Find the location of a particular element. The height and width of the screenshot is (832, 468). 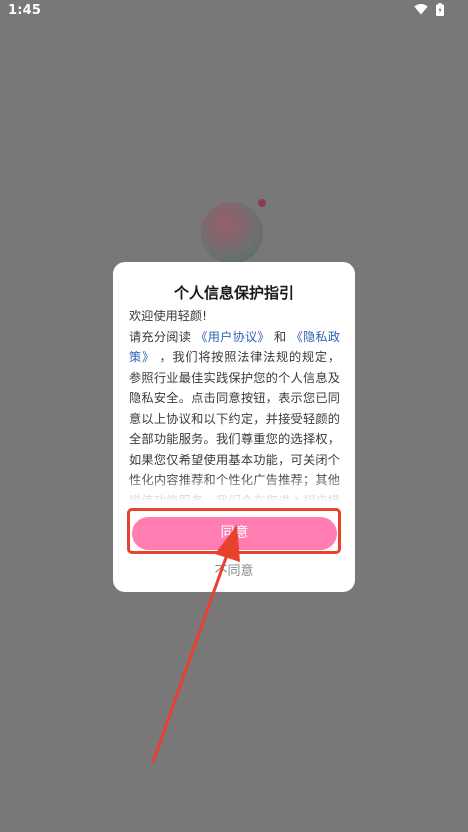

dialog-title: 个人信息保护指引 is located at coordinates (233, 293).